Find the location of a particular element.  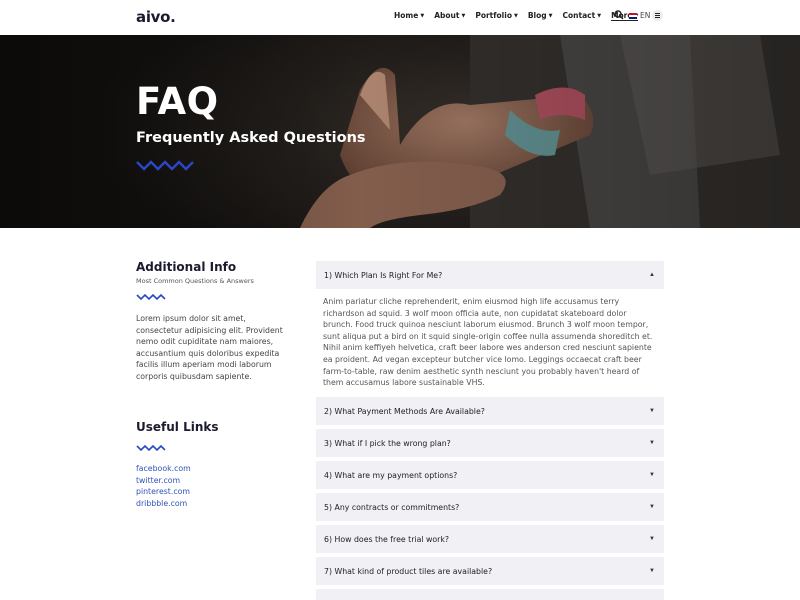

nav-label: Contact is located at coordinates (579, 15).